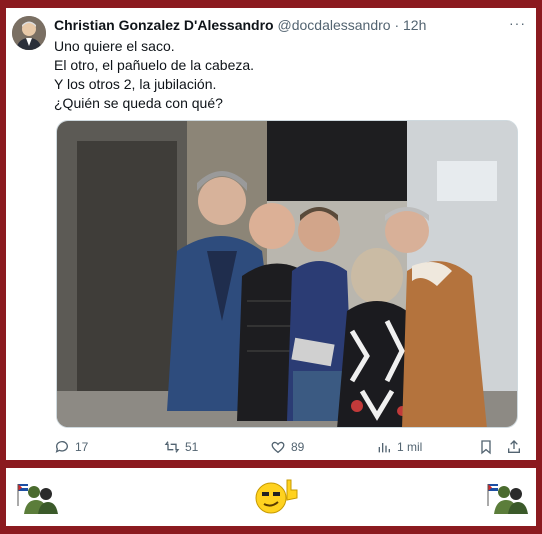 This screenshot has height=534, width=542. What do you see at coordinates (278, 447) in the screenshot?
I see `heart-icon` at bounding box center [278, 447].